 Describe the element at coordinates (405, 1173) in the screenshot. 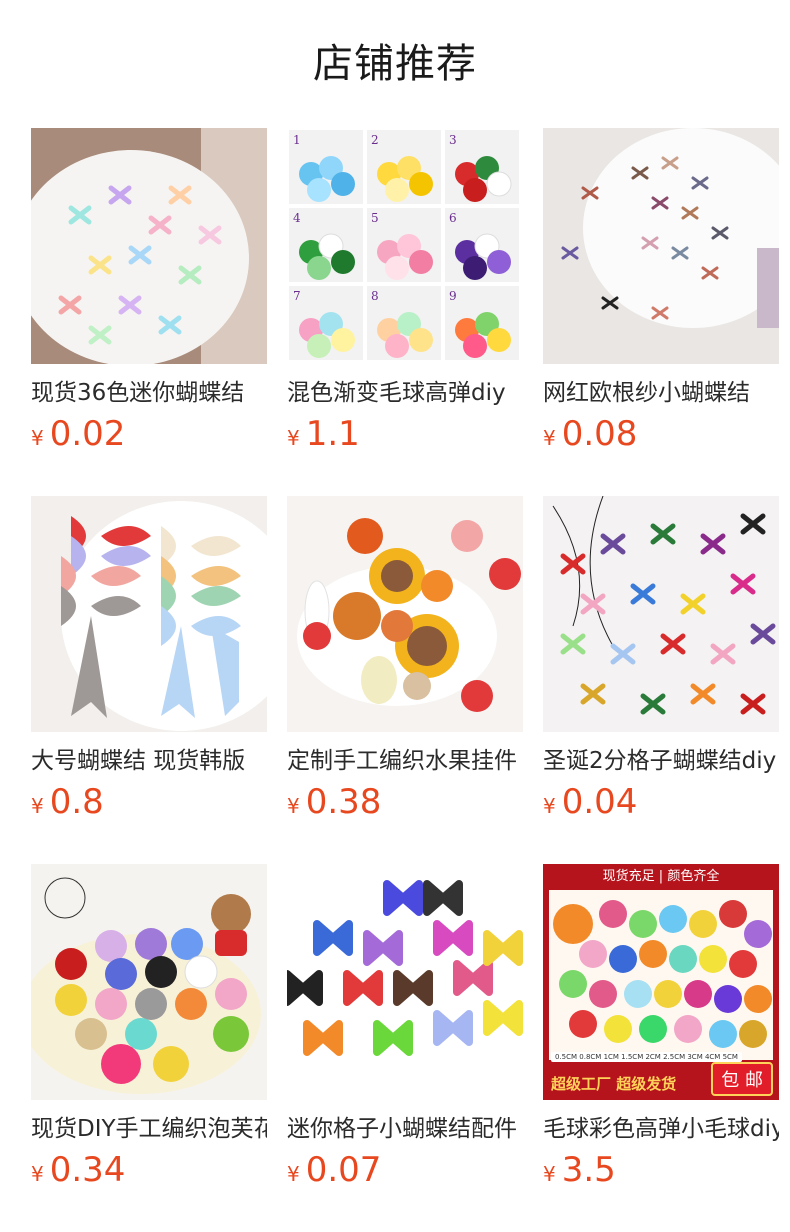

I see `product-price: ¥0.07` at that location.